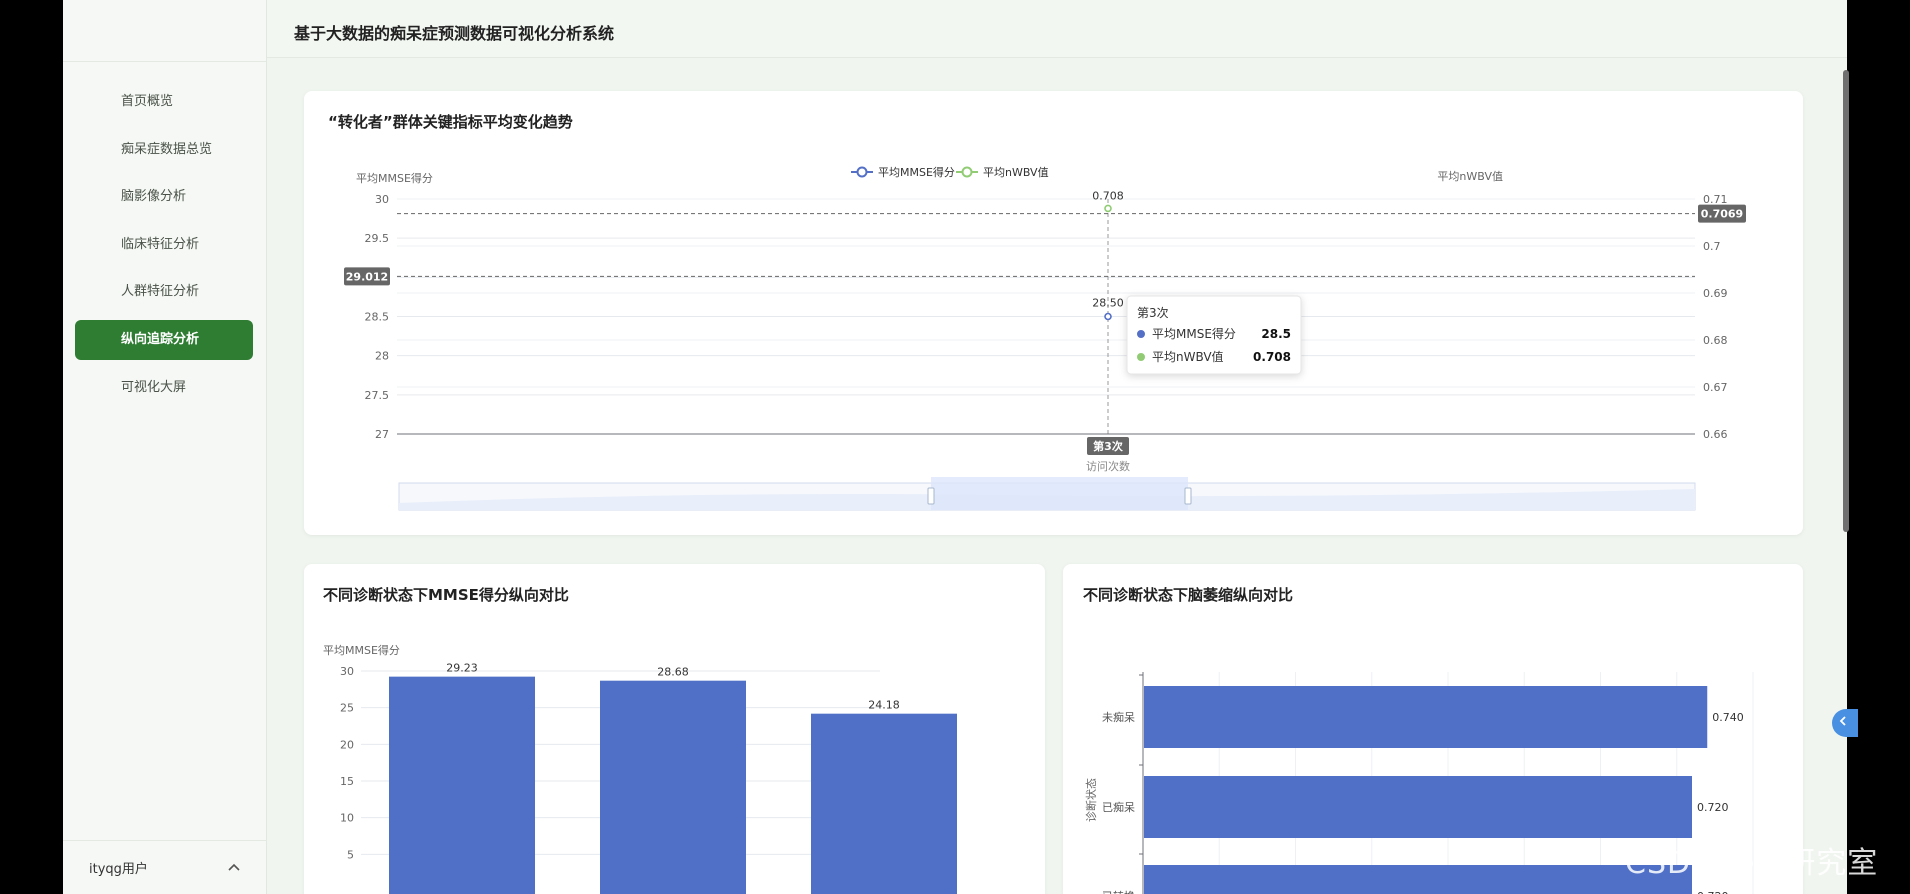 The height and width of the screenshot is (894, 1910). I want to click on sidebar-item-clinical: 临床特征分析, so click(164, 245).